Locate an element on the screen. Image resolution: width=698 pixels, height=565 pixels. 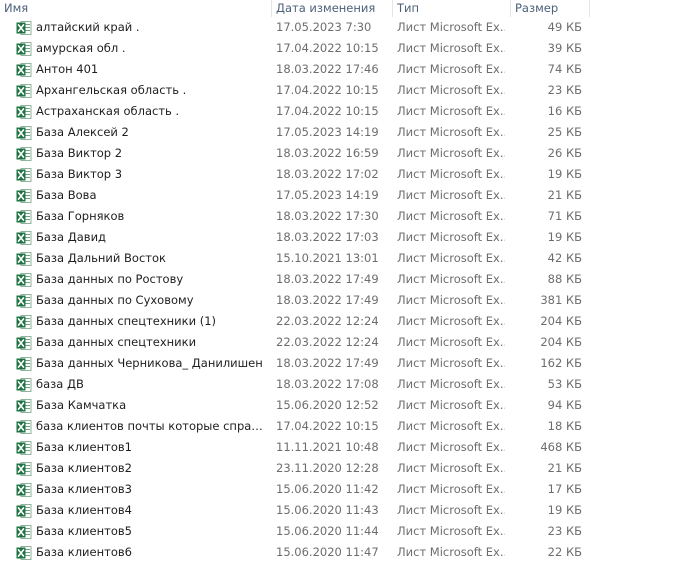
file-size: 16 КБ is located at coordinates (564, 111).